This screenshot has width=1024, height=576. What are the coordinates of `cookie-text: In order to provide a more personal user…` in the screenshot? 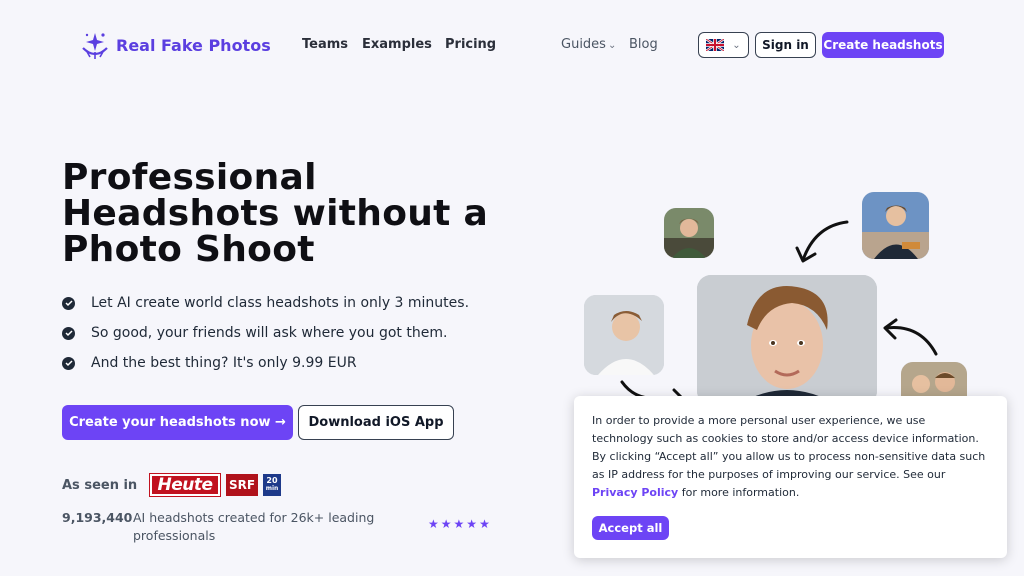 It's located at (785, 429).